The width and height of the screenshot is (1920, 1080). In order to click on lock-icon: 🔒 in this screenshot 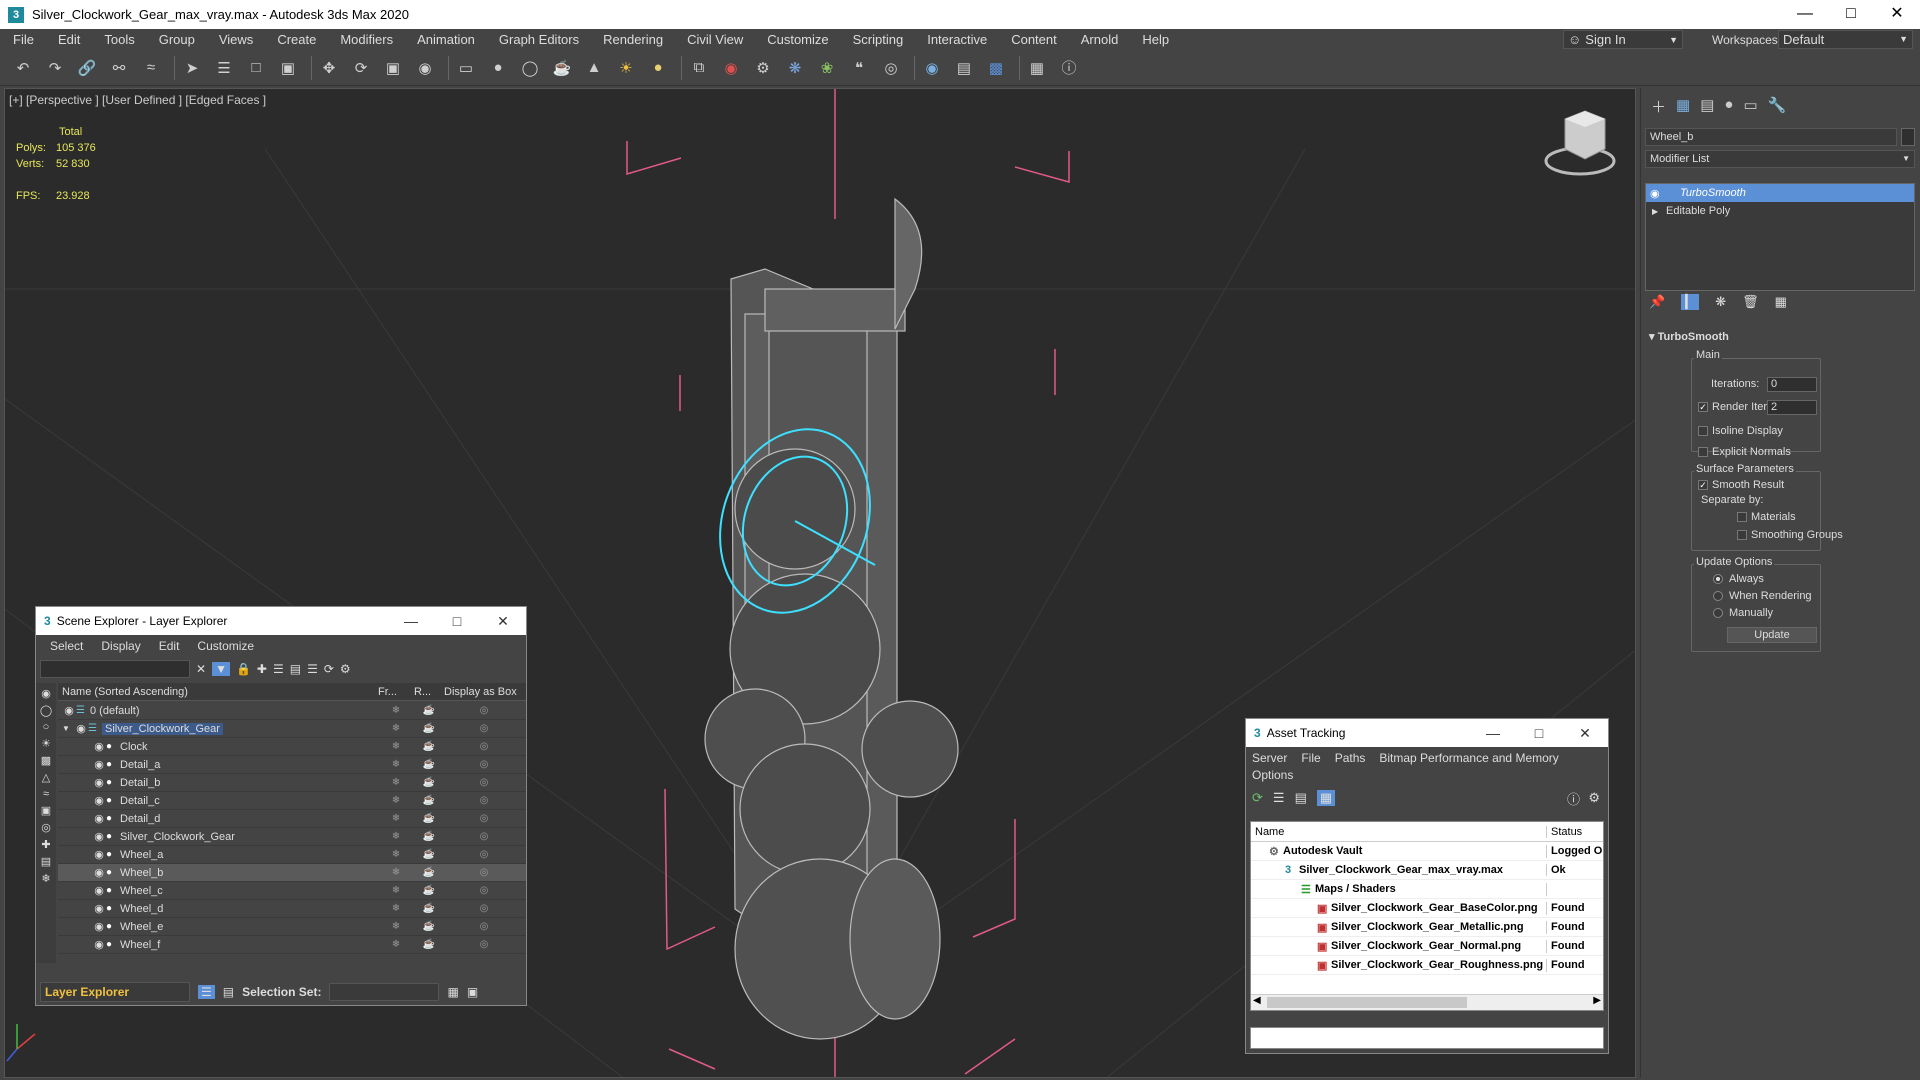, I will do `click(243, 669)`.